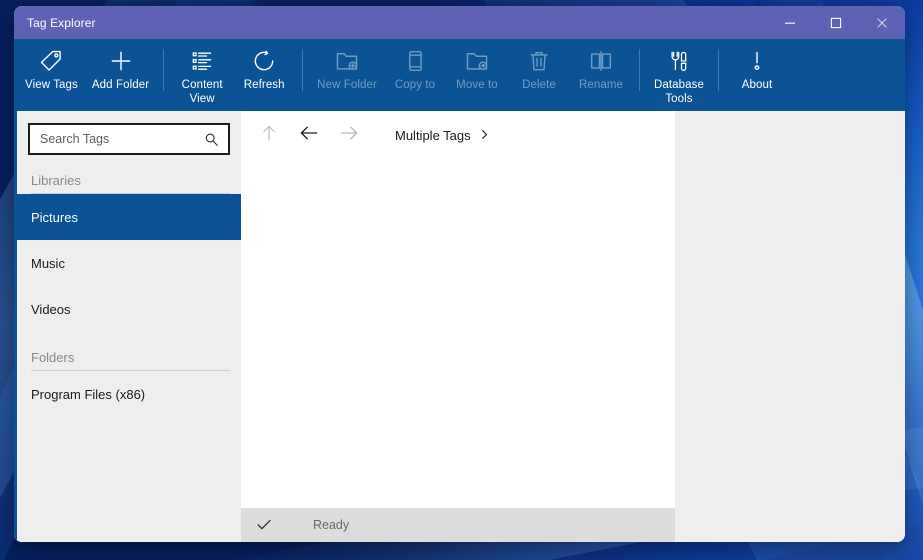 This screenshot has width=923, height=560. Describe the element at coordinates (264, 85) in the screenshot. I see `ribbon-label: Refresh` at that location.